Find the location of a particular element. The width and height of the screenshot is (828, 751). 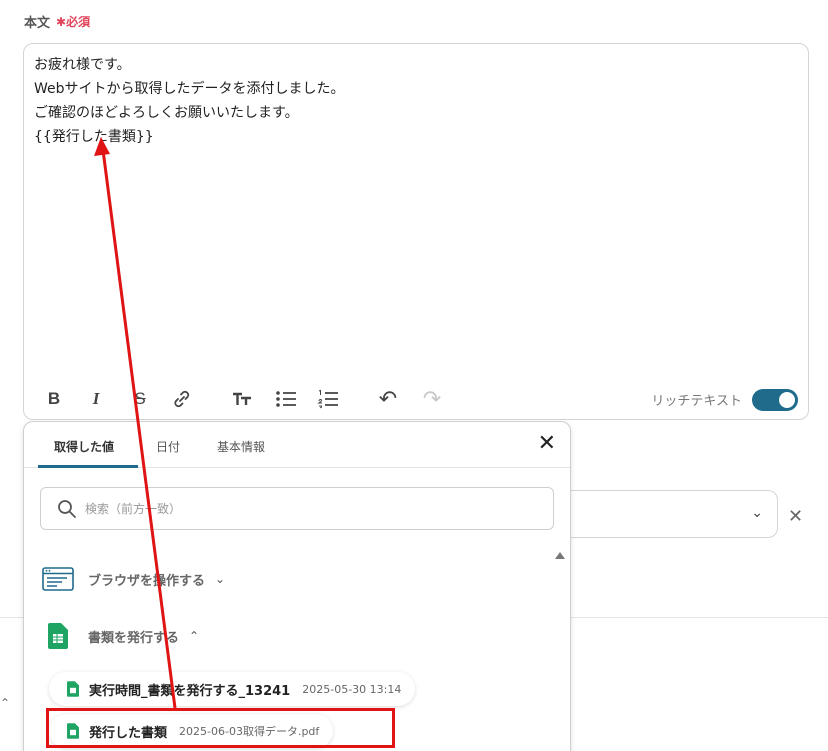

bullet-list-icon is located at coordinates (286, 399).